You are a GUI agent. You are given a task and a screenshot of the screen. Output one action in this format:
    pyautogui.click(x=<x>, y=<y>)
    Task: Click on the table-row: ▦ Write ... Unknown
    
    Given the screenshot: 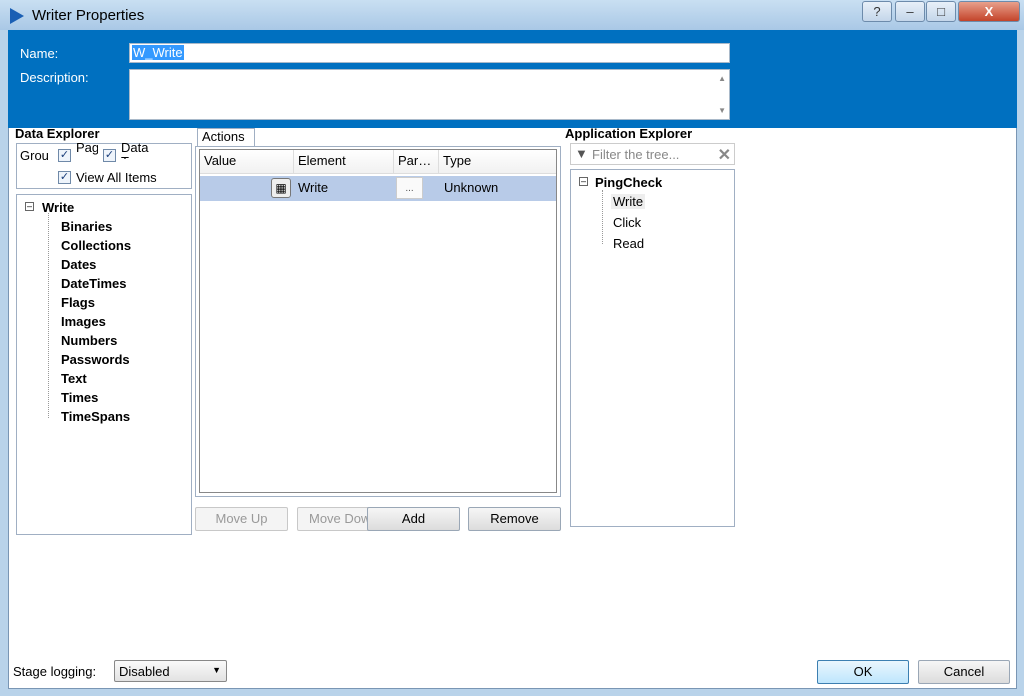 What is the action you would take?
    pyautogui.click(x=378, y=188)
    